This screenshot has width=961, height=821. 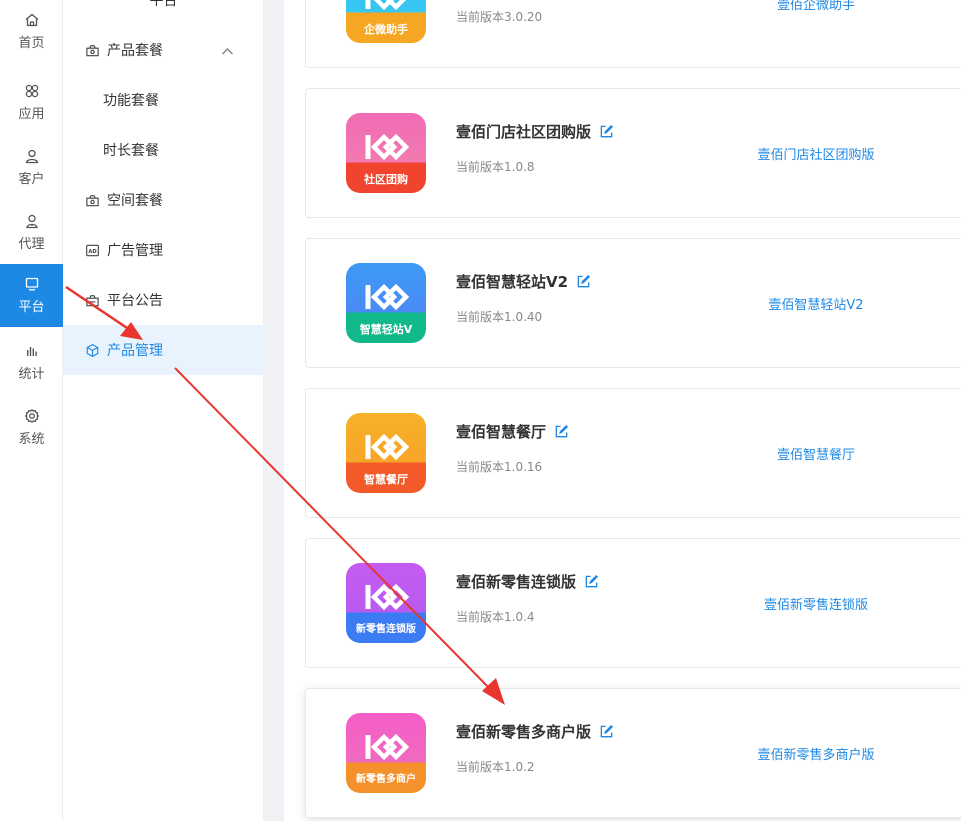 I want to click on product-card: 智慧轻站V 壹佰智慧轻站V2 当前版本1.0.40 壹佰智慧轻站V2, so click(x=633, y=303).